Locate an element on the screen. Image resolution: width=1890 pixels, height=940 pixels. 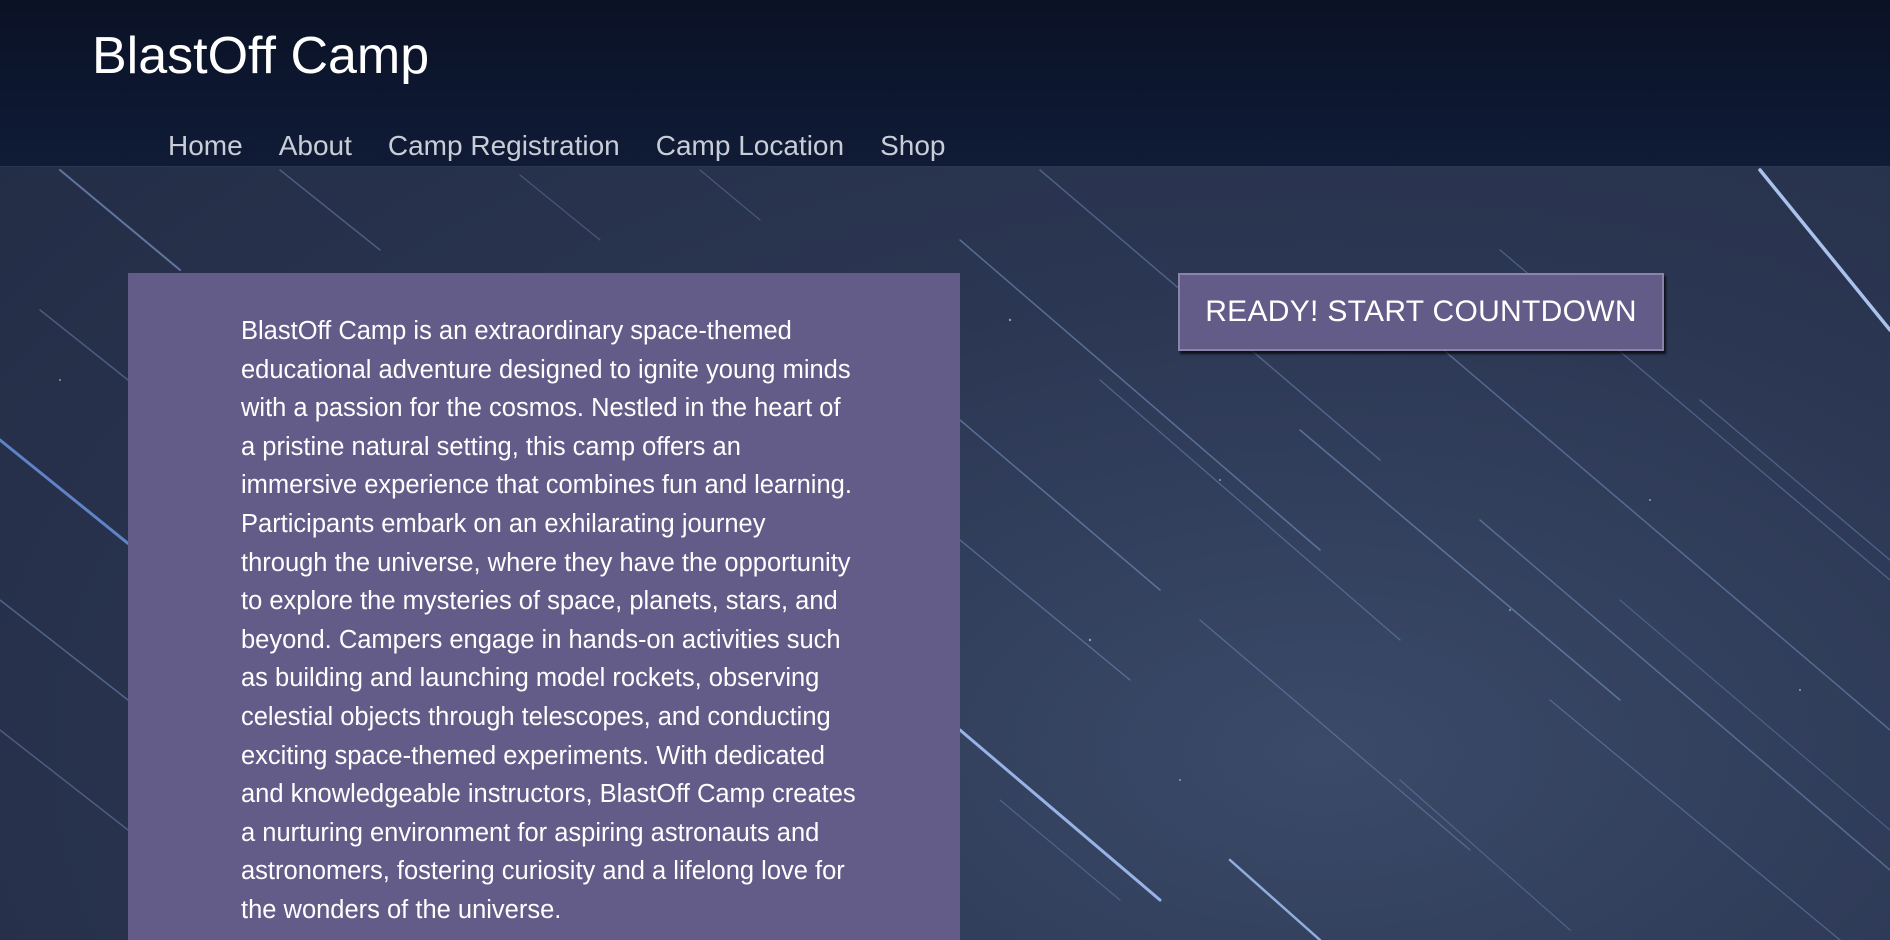
nav-shop: Shop is located at coordinates (912, 146).